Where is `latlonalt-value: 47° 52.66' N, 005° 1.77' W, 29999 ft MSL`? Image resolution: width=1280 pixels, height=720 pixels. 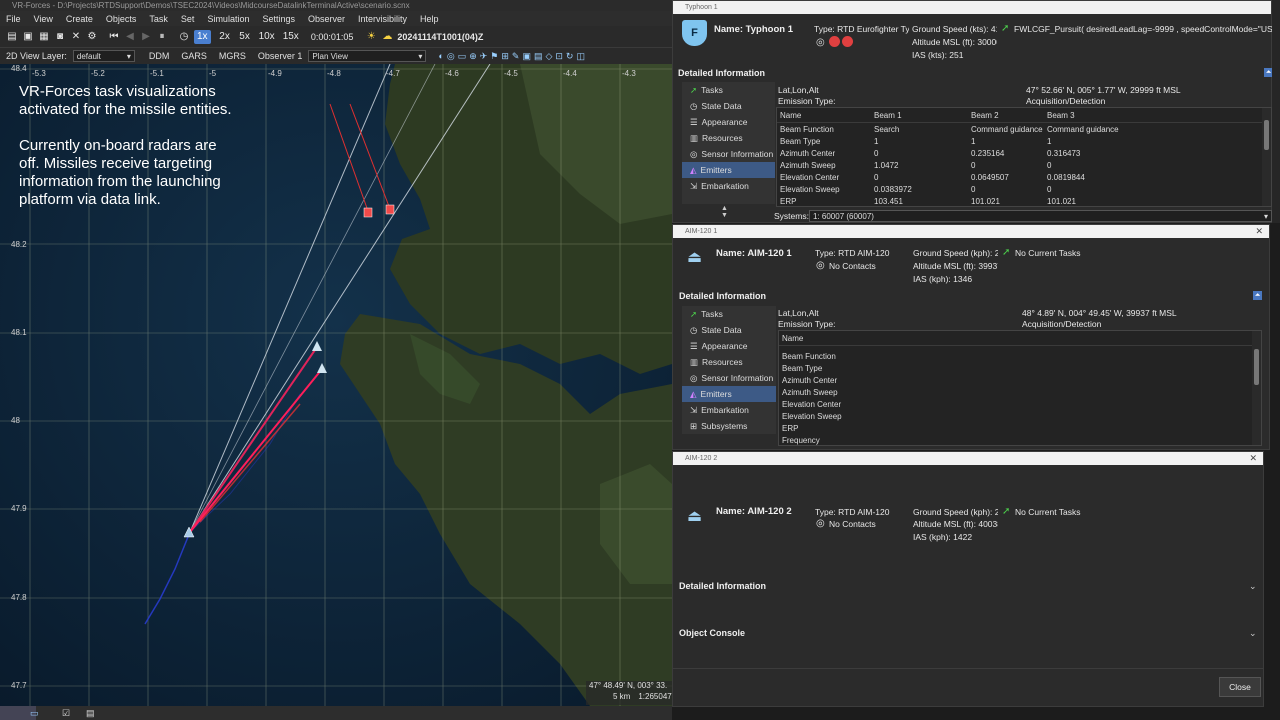 latlonalt-value: 47° 52.66' N, 005° 1.77' W, 29999 ft MSL is located at coordinates (1103, 90).